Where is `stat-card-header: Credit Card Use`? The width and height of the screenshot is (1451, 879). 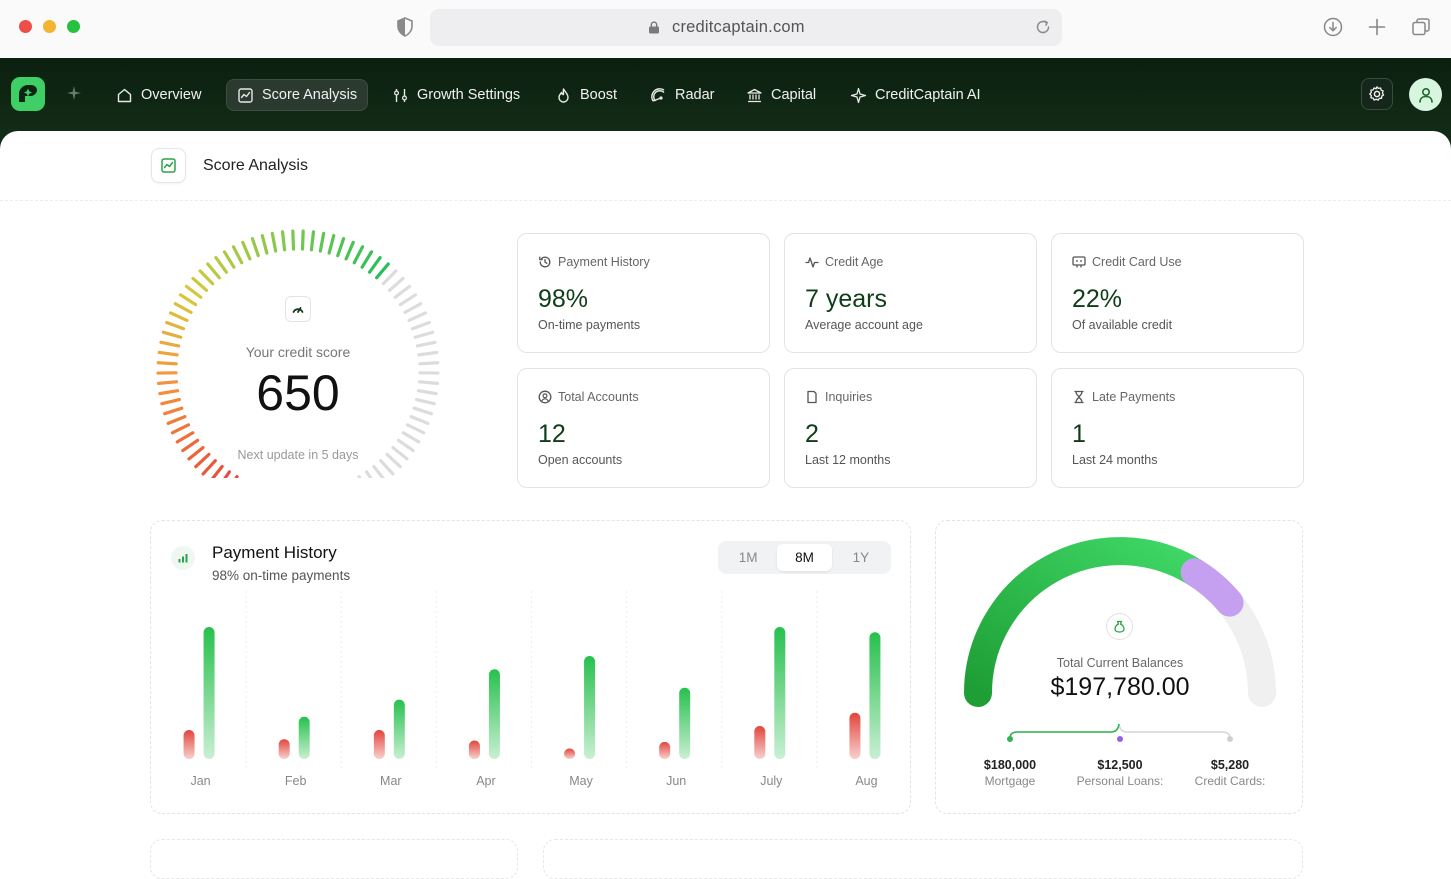 stat-card-header: Credit Card Use is located at coordinates (1127, 262).